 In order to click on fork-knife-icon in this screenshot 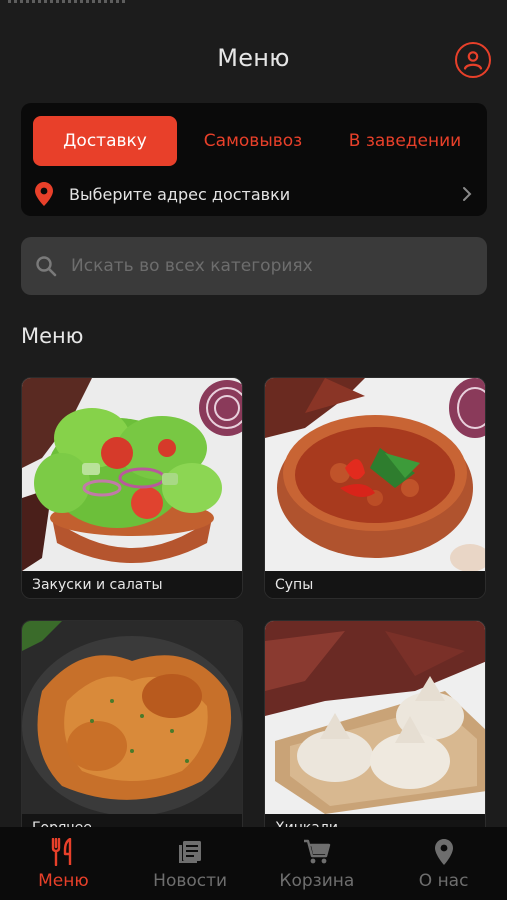, I will do `click(63, 852)`.